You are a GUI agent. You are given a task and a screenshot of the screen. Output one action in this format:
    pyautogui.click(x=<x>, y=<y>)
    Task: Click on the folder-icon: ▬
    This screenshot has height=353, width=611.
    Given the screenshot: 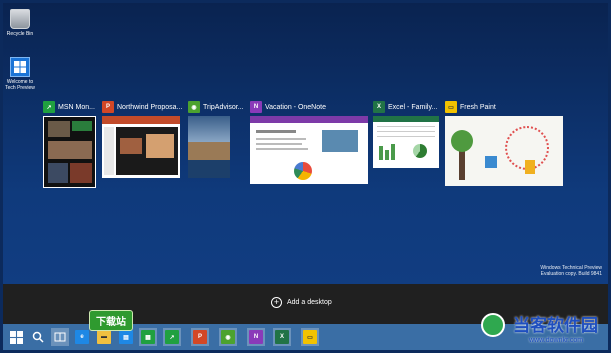 What is the action you would take?
    pyautogui.click(x=104, y=337)
    